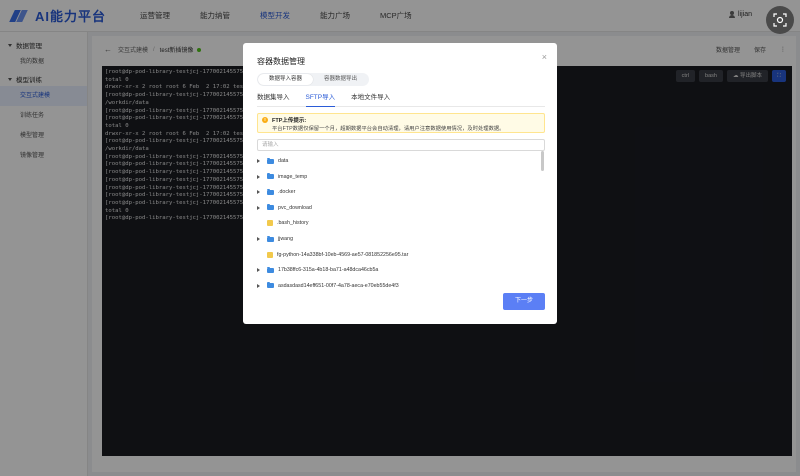 The width and height of the screenshot is (800, 476). I want to click on tree-scrollbar, so click(542, 161).